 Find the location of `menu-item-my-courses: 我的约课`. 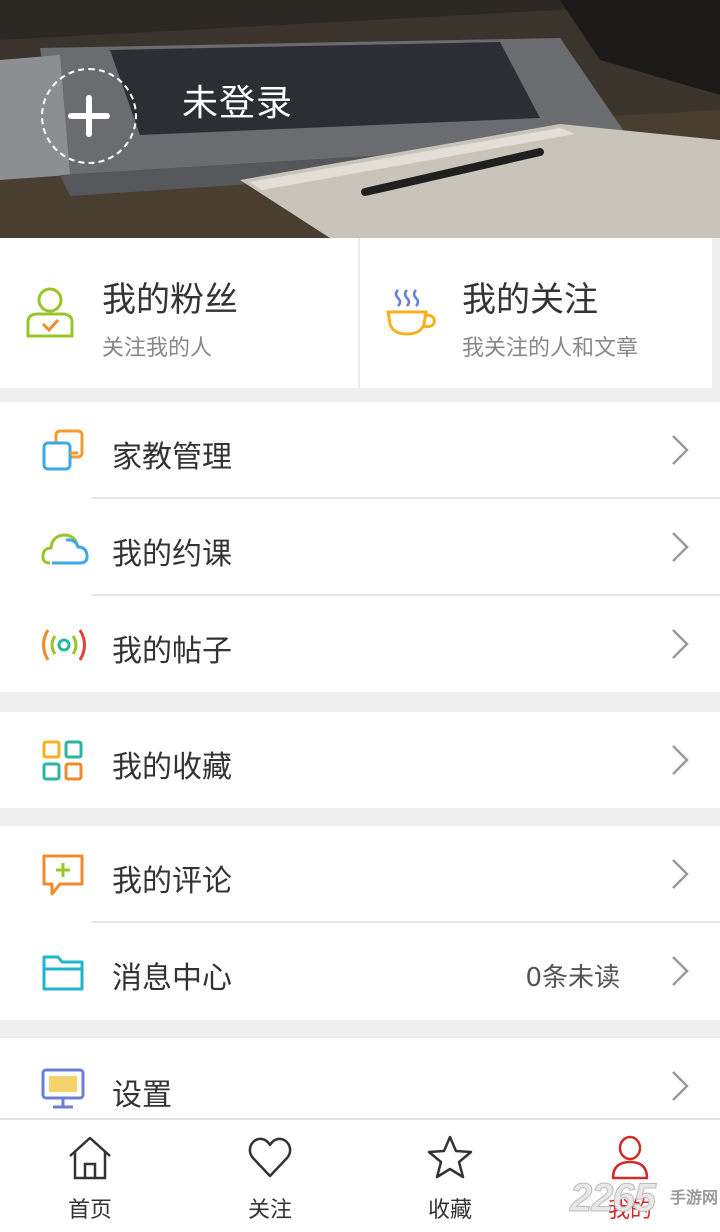

menu-item-my-courses: 我的约课 is located at coordinates (360, 547).